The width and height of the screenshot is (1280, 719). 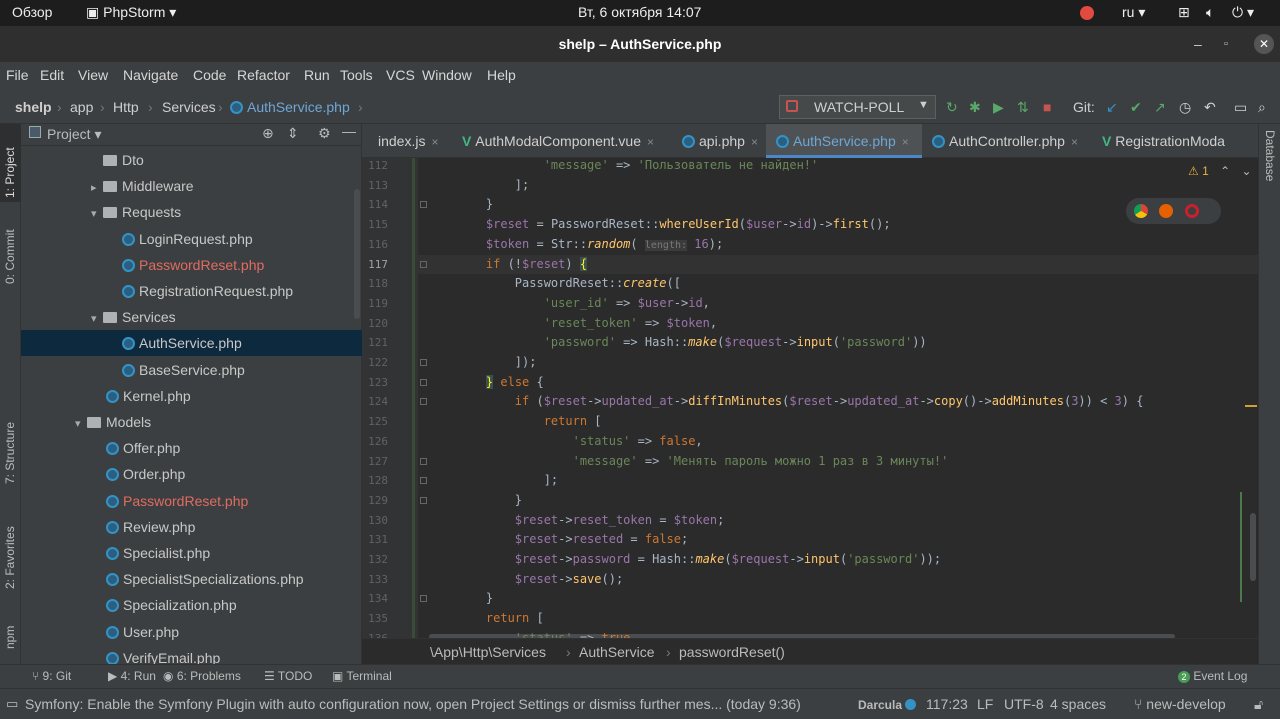 I want to click on coverage-icon: ▶, so click(x=998, y=107).